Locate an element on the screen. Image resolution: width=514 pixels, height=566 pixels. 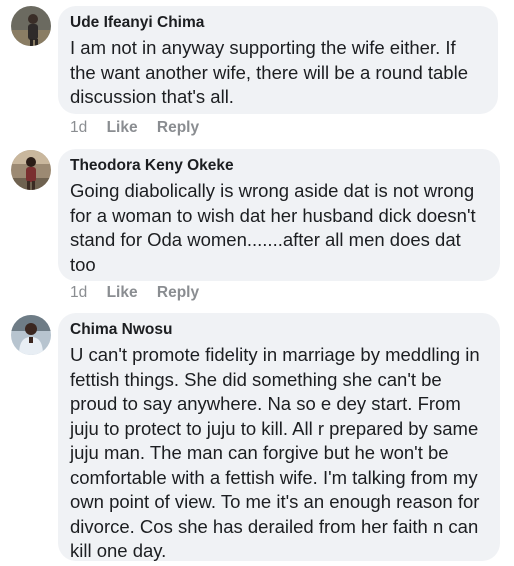
comment-author: Ude Ifeanyi Chima is located at coordinates (278, 23).